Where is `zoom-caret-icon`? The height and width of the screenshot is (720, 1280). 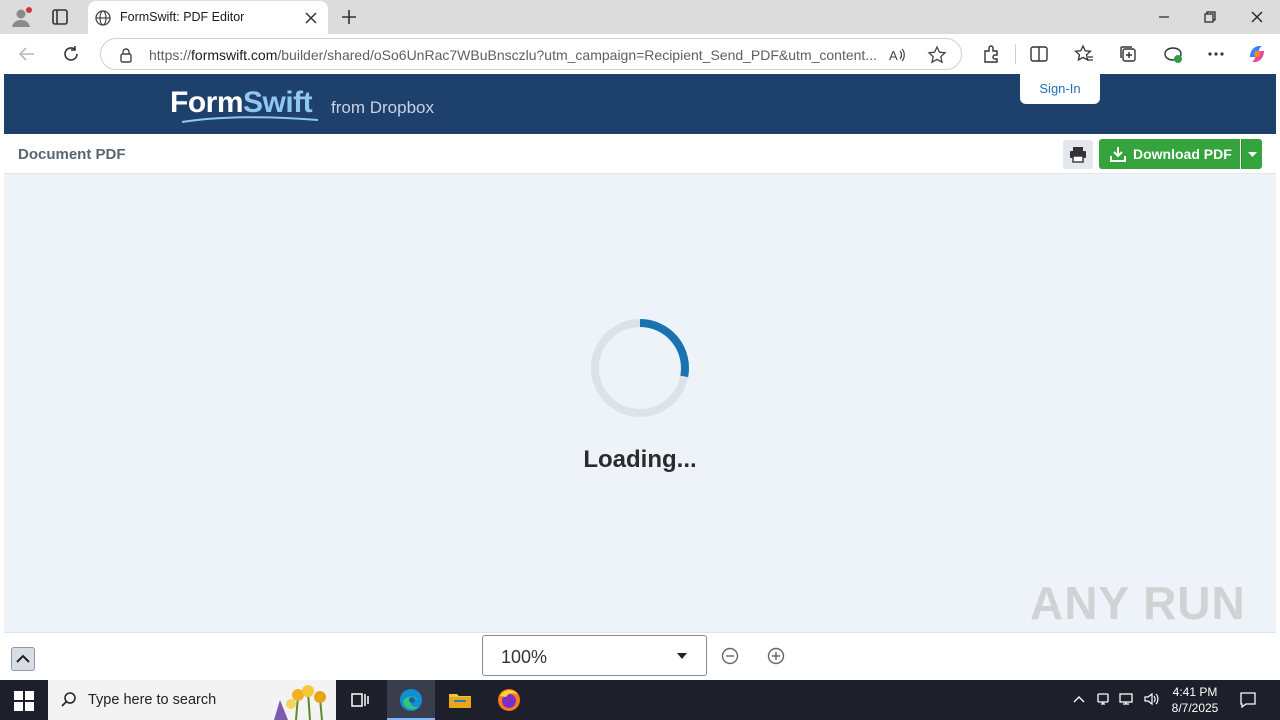 zoom-caret-icon is located at coordinates (682, 656).